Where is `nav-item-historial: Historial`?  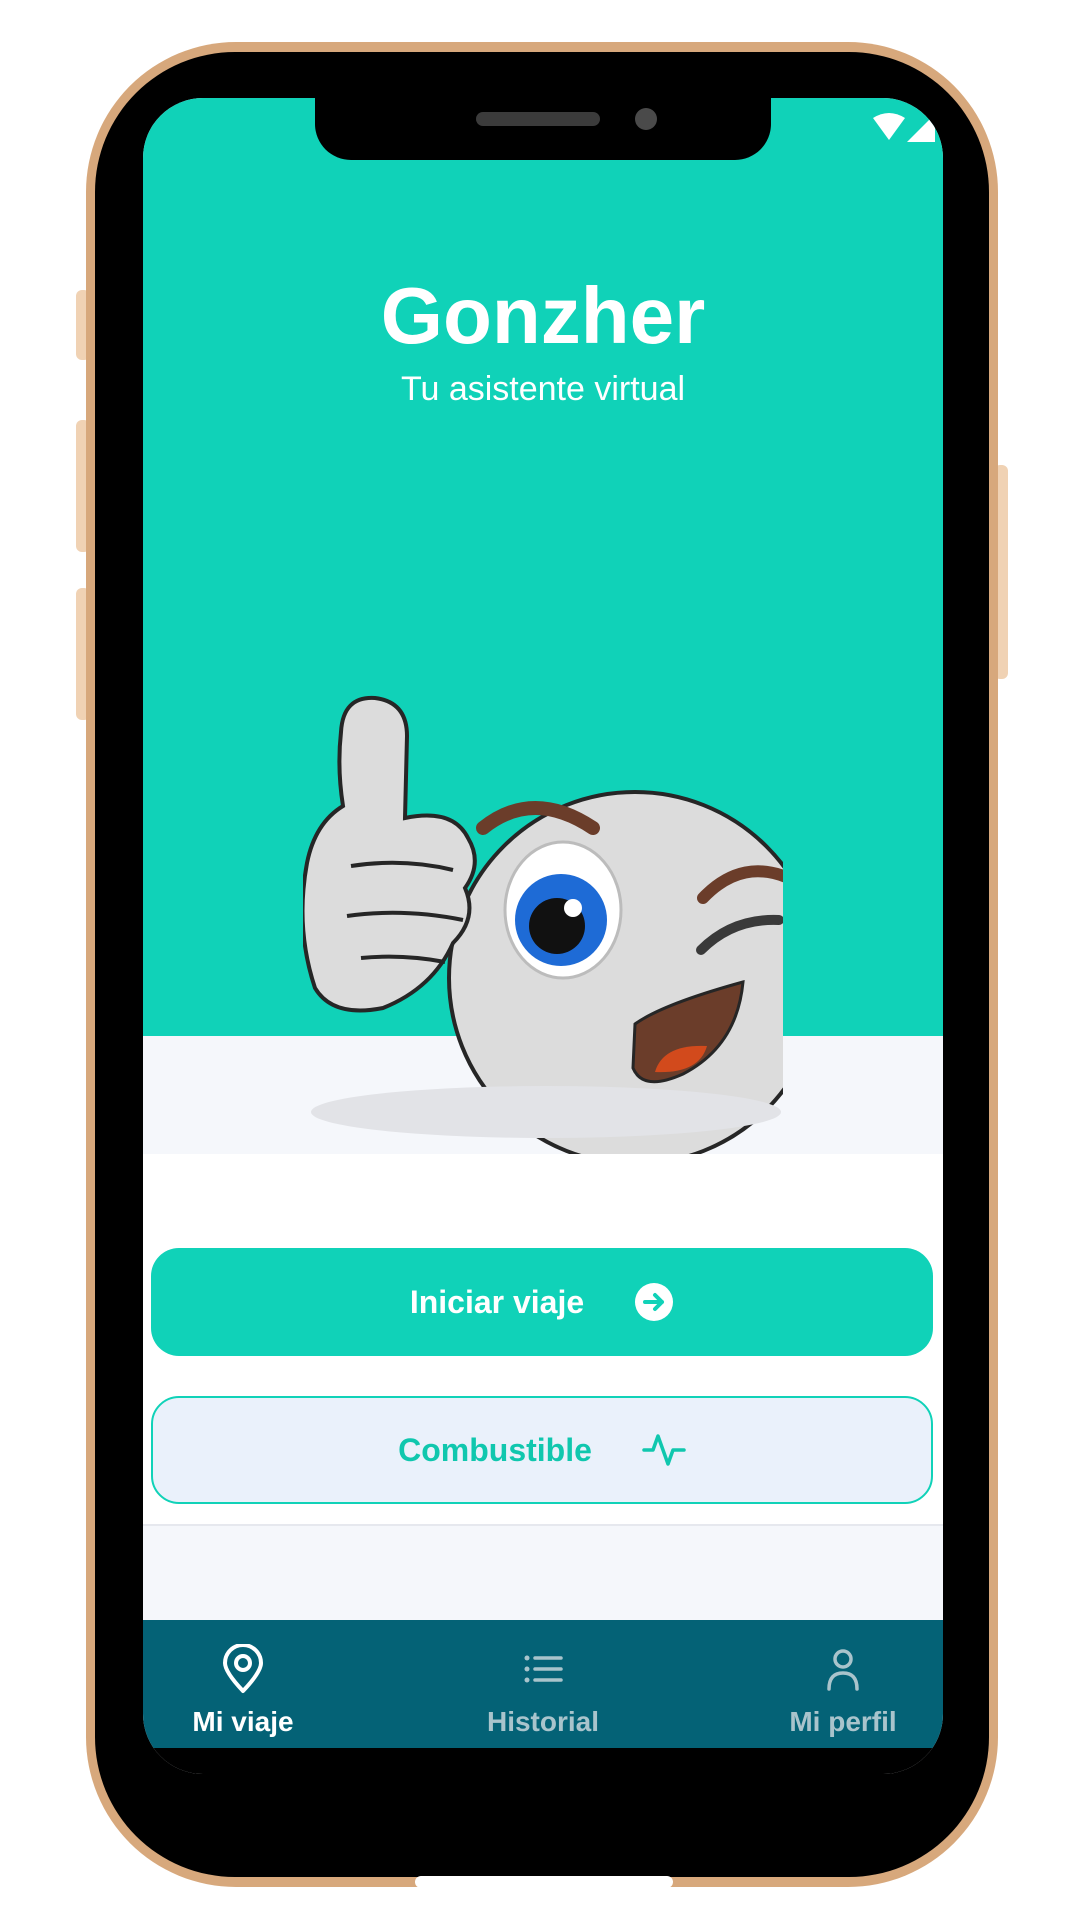 nav-item-historial: Historial is located at coordinates (543, 1684).